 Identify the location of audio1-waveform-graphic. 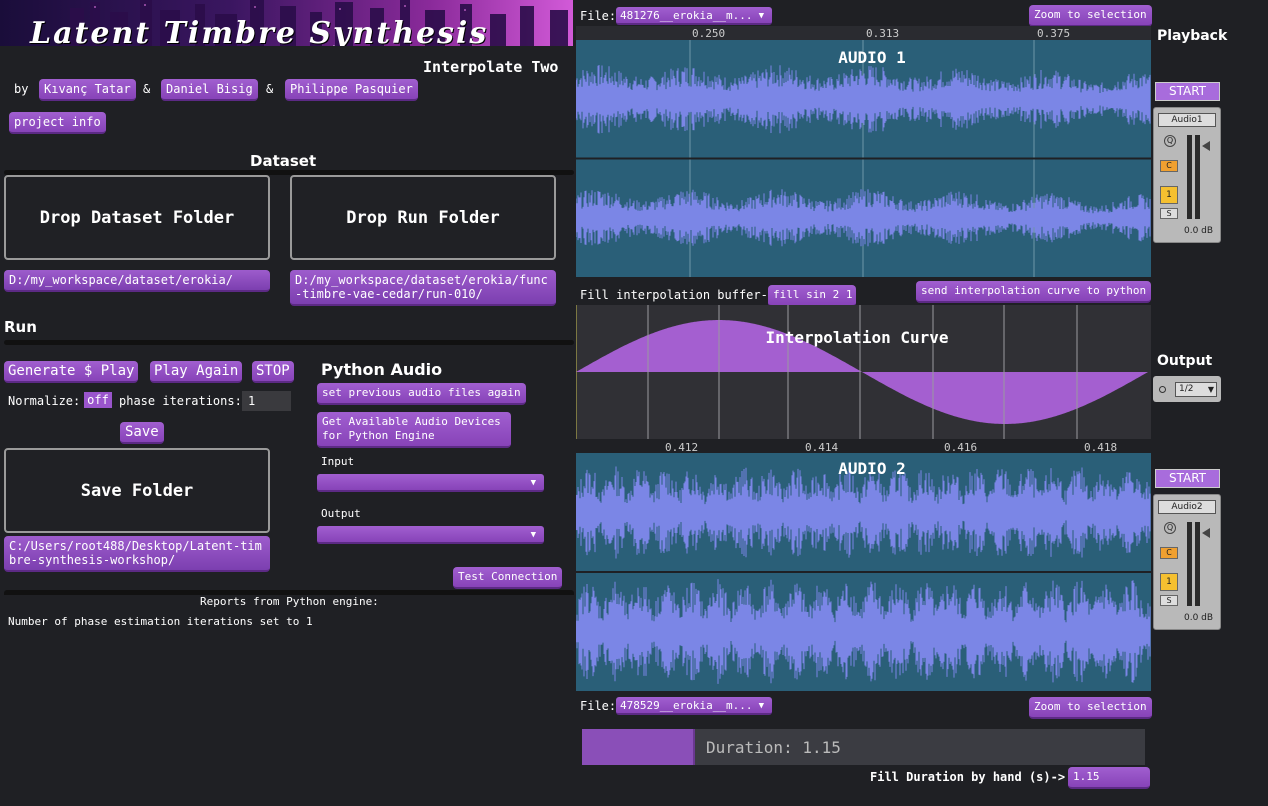
(863, 158).